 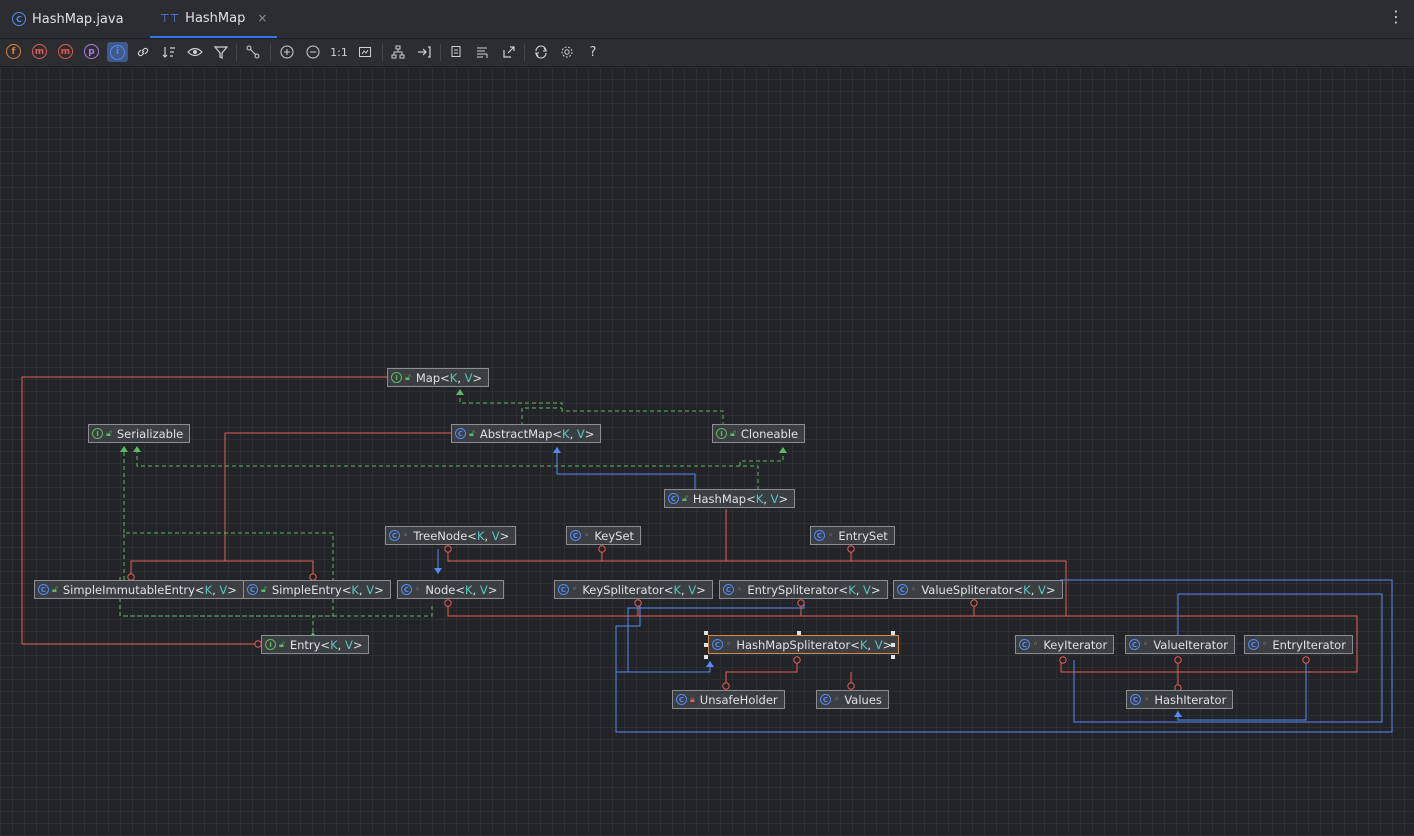 I want to click on zoom-in-icon, so click(x=287, y=52).